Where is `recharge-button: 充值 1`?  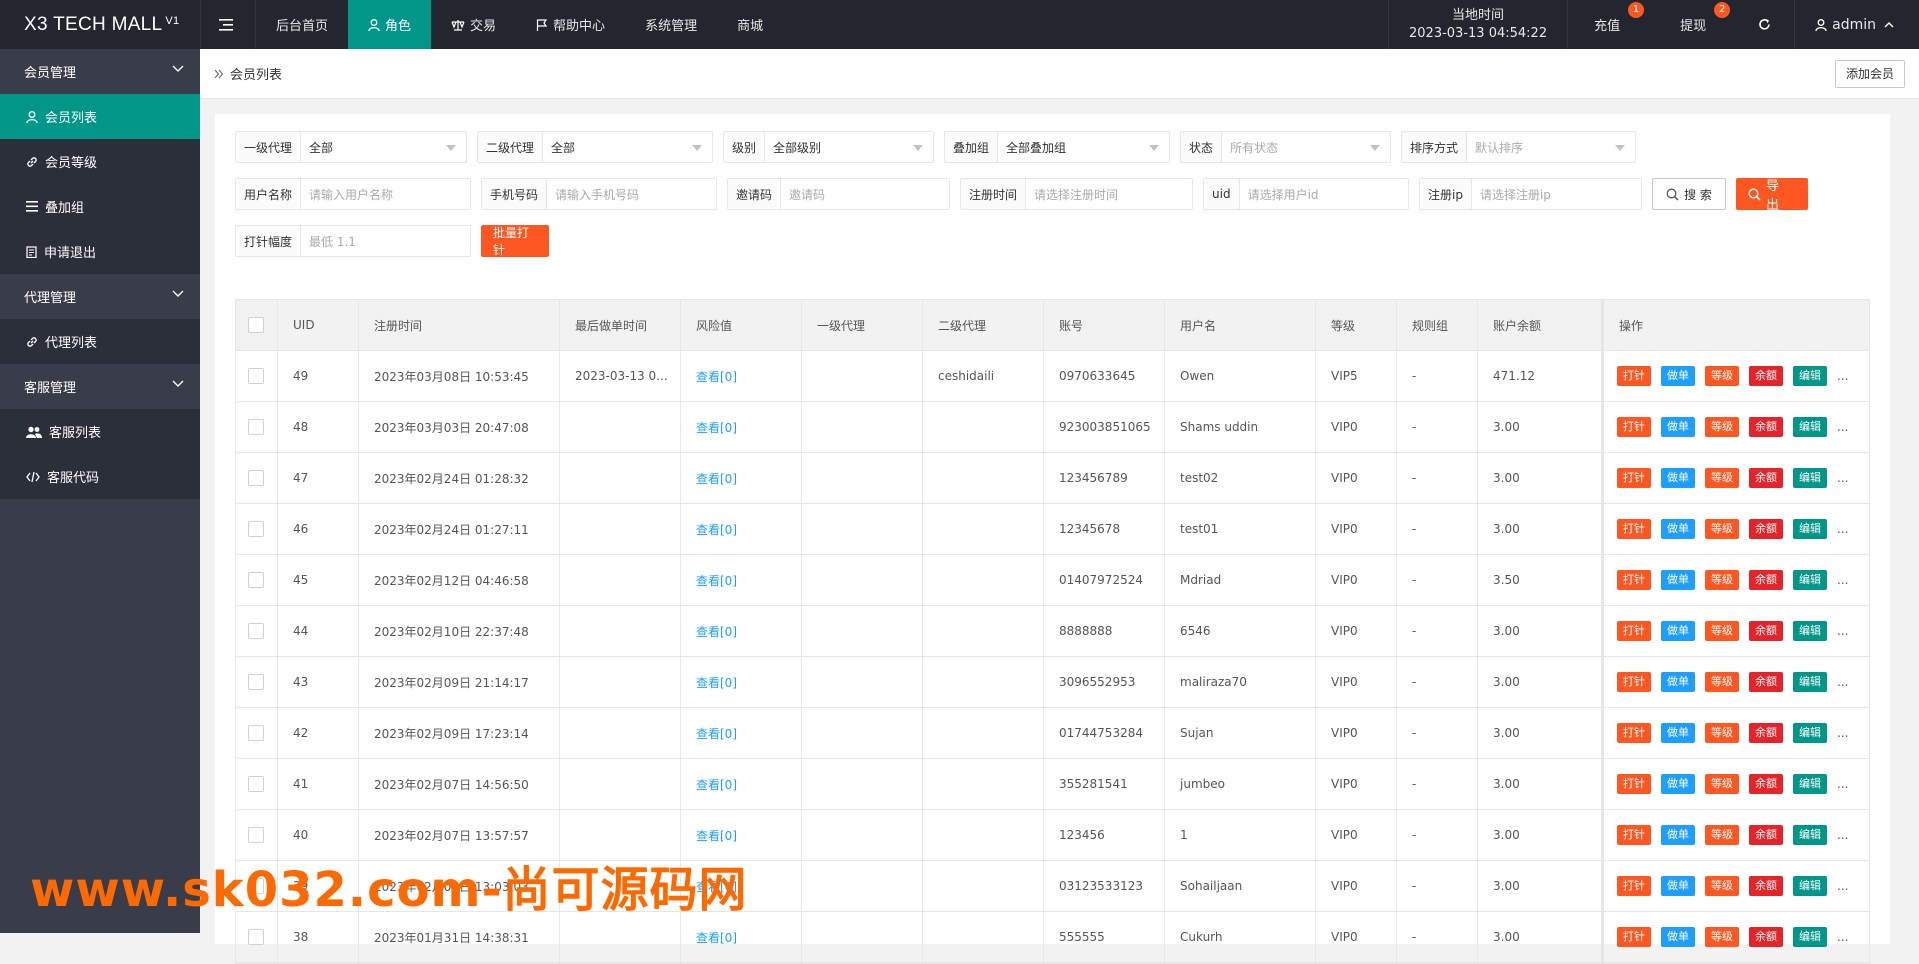
recharge-button: 充值 1 is located at coordinates (1611, 24).